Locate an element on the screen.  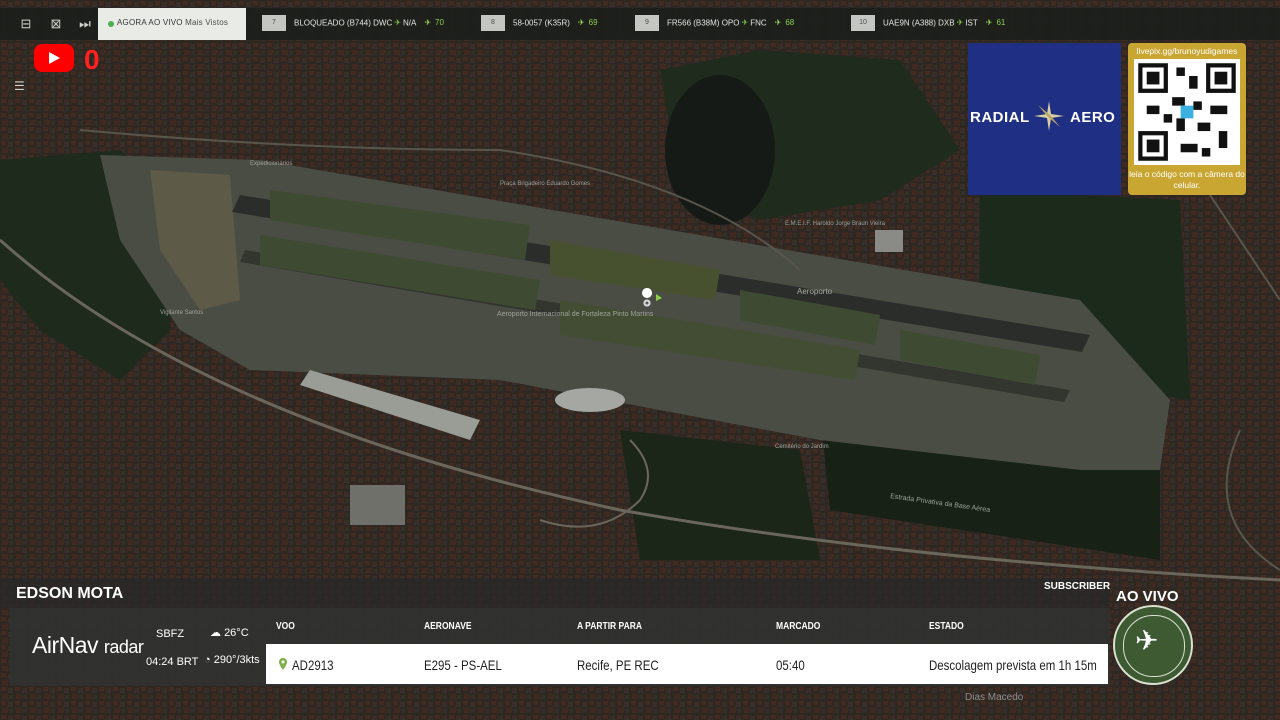
map-label-emeif: E.M.E.I.F. Haroldo Jorge Braun Vieira is located at coordinates (835, 224).